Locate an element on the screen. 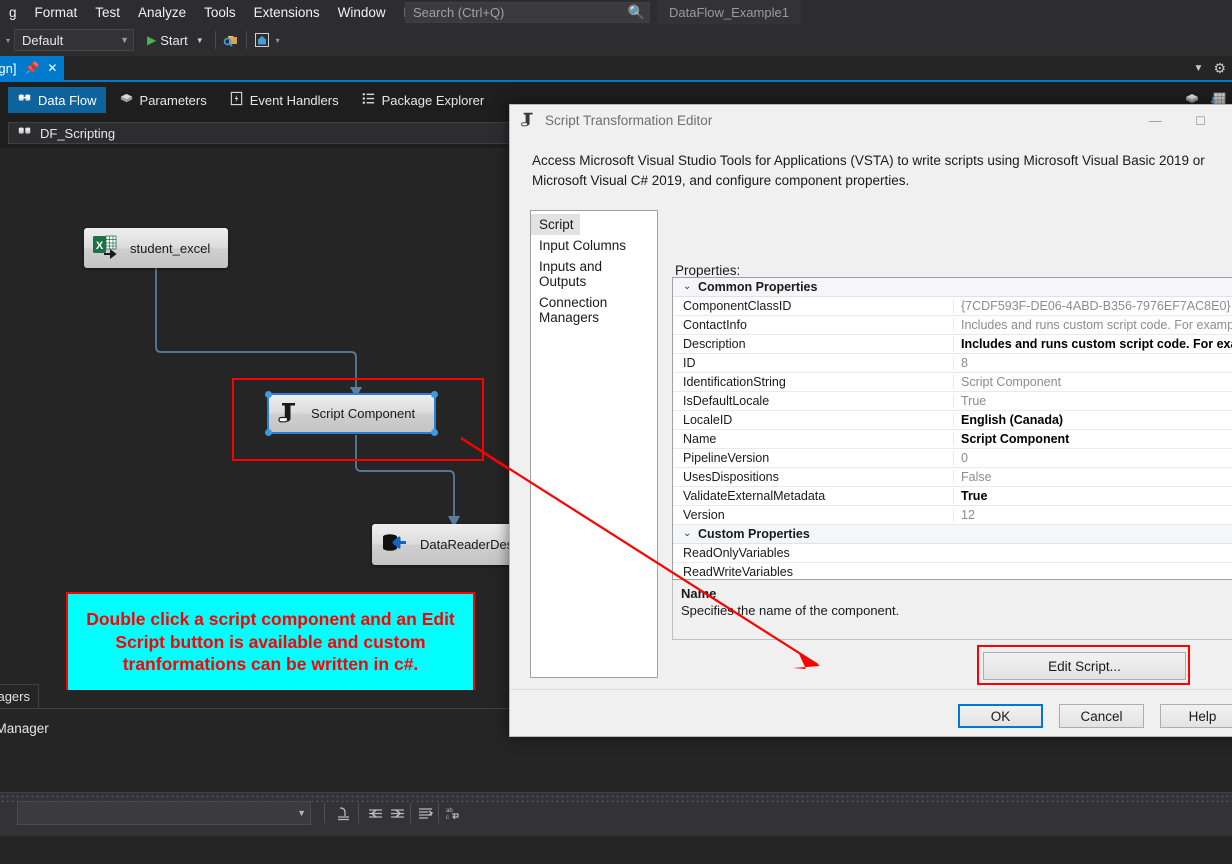  indent-icon is located at coordinates (397, 813).